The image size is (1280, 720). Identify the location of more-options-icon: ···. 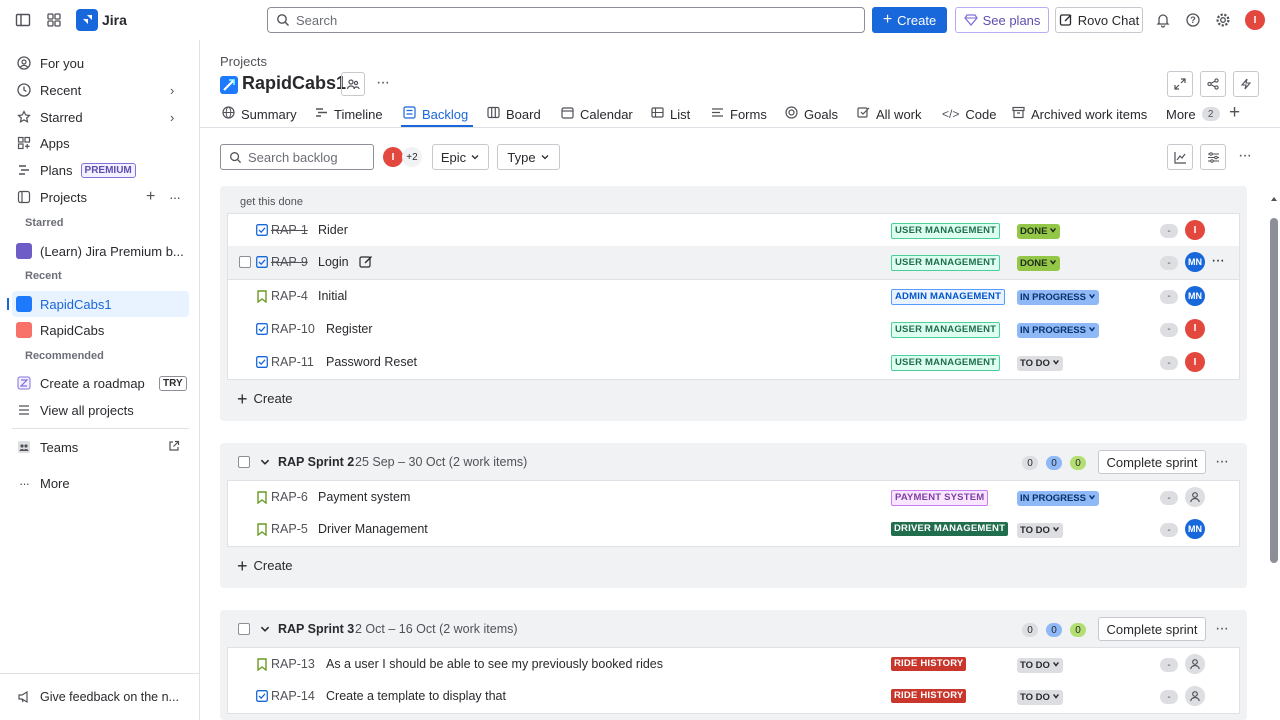
(175, 197).